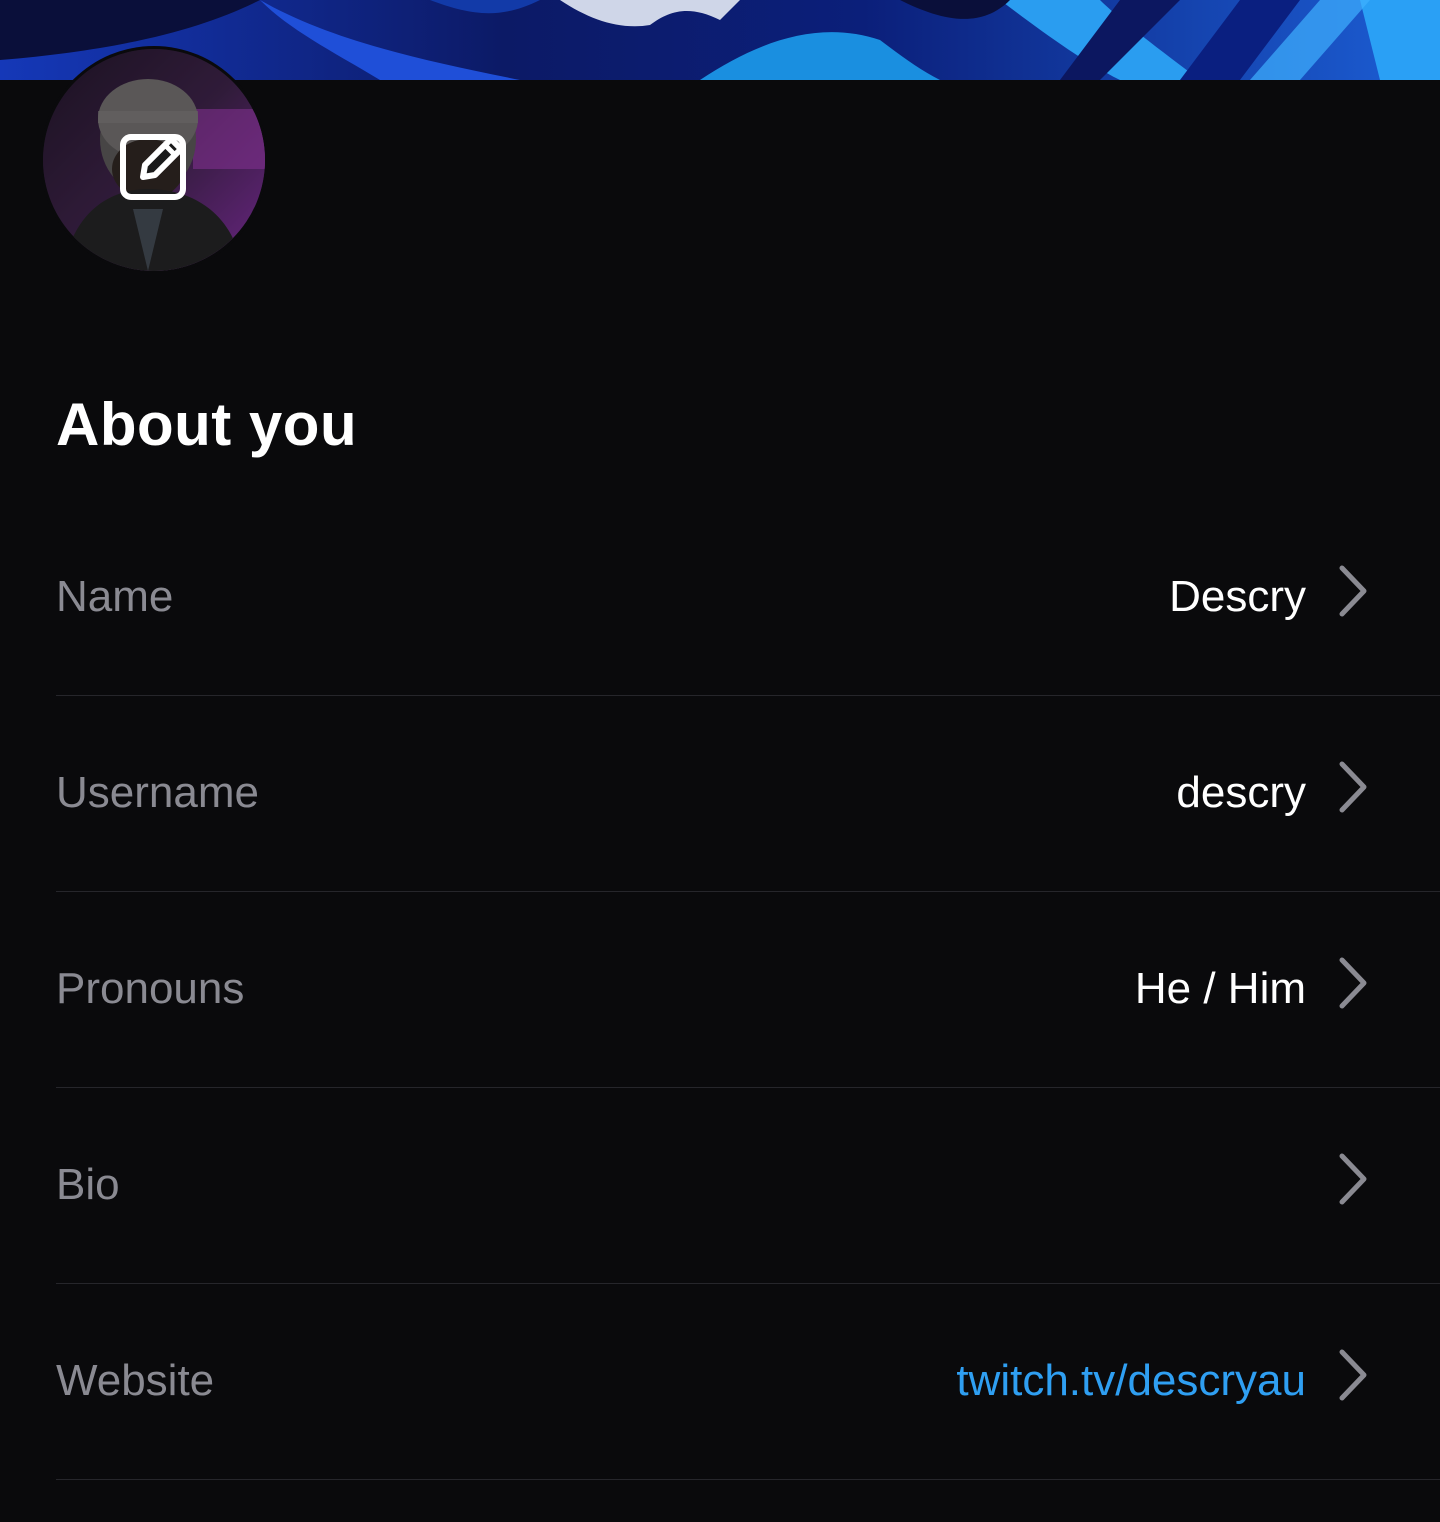 This screenshot has height=1522, width=1440. What do you see at coordinates (157, 792) in the screenshot?
I see `username-label: Username` at bounding box center [157, 792].